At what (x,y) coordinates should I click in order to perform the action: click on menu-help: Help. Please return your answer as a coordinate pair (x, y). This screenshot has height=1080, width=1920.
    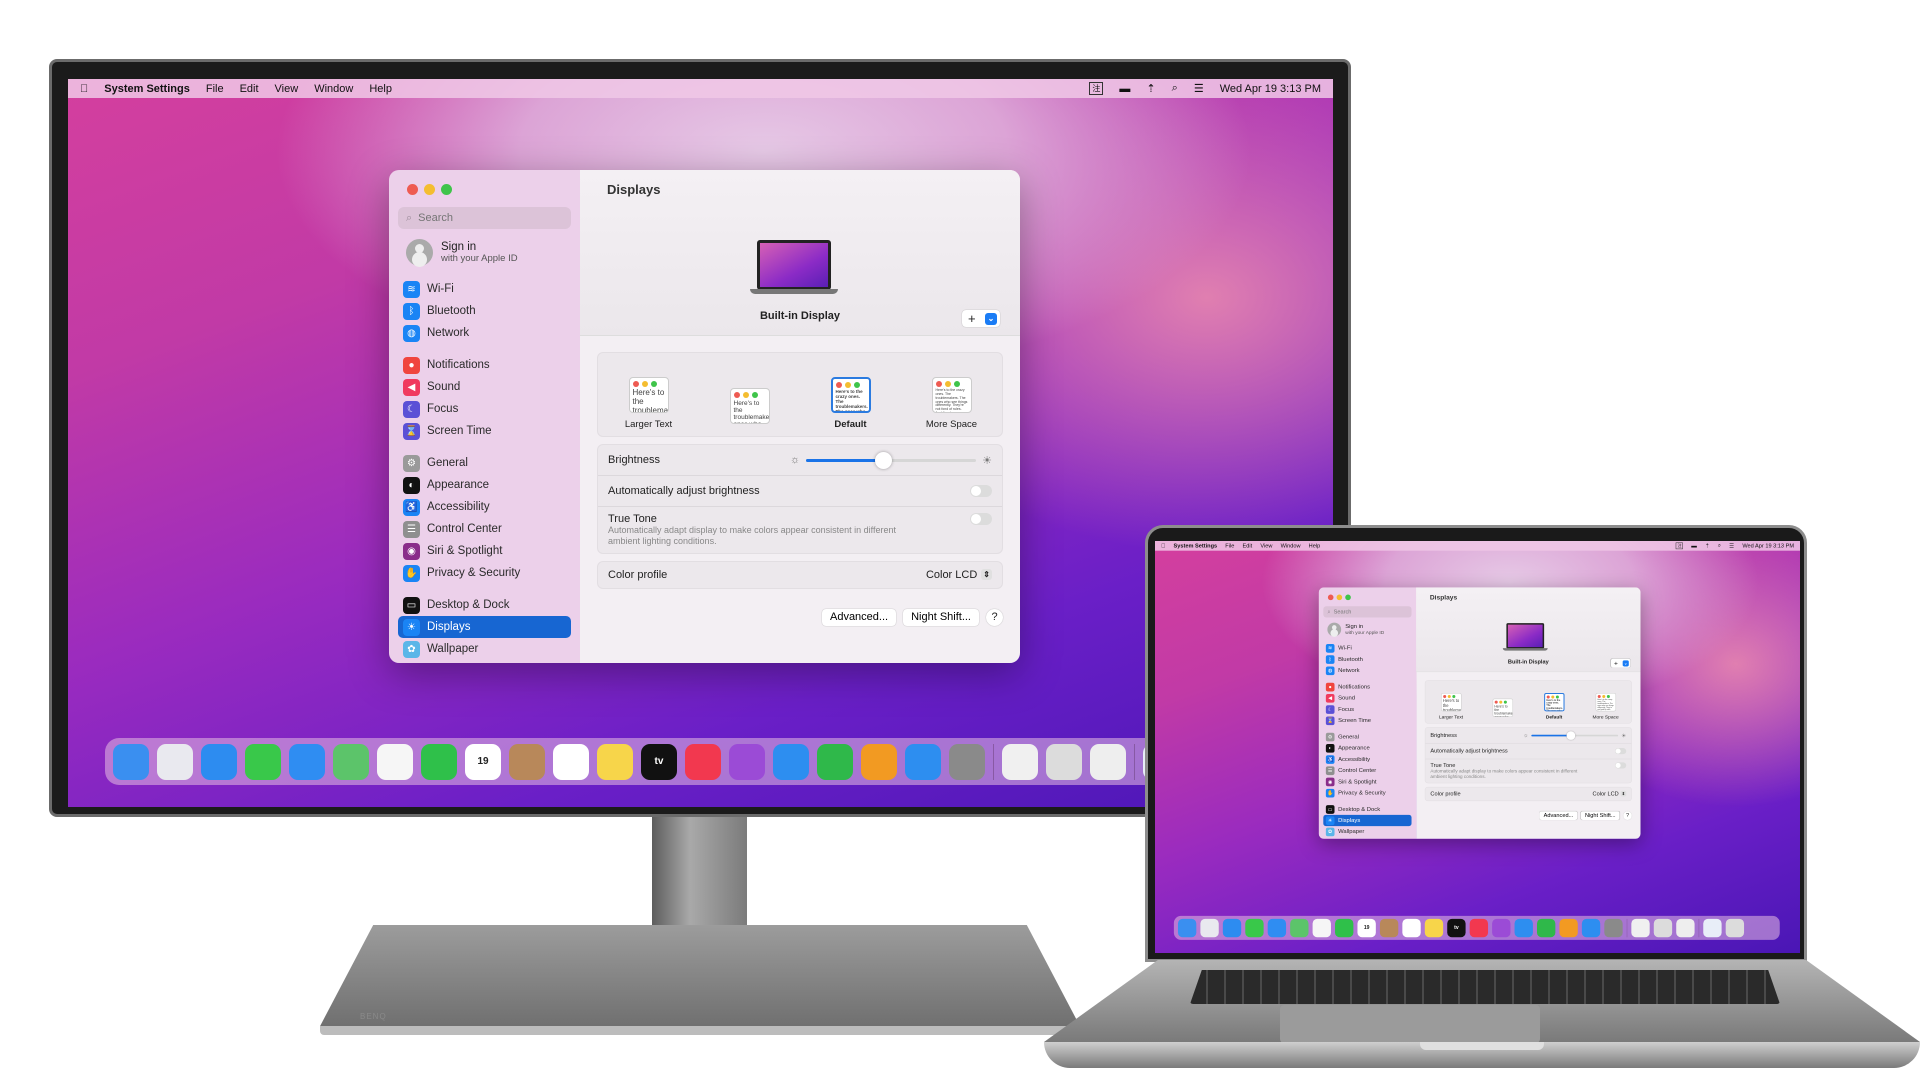
    Looking at the image, I should click on (380, 89).